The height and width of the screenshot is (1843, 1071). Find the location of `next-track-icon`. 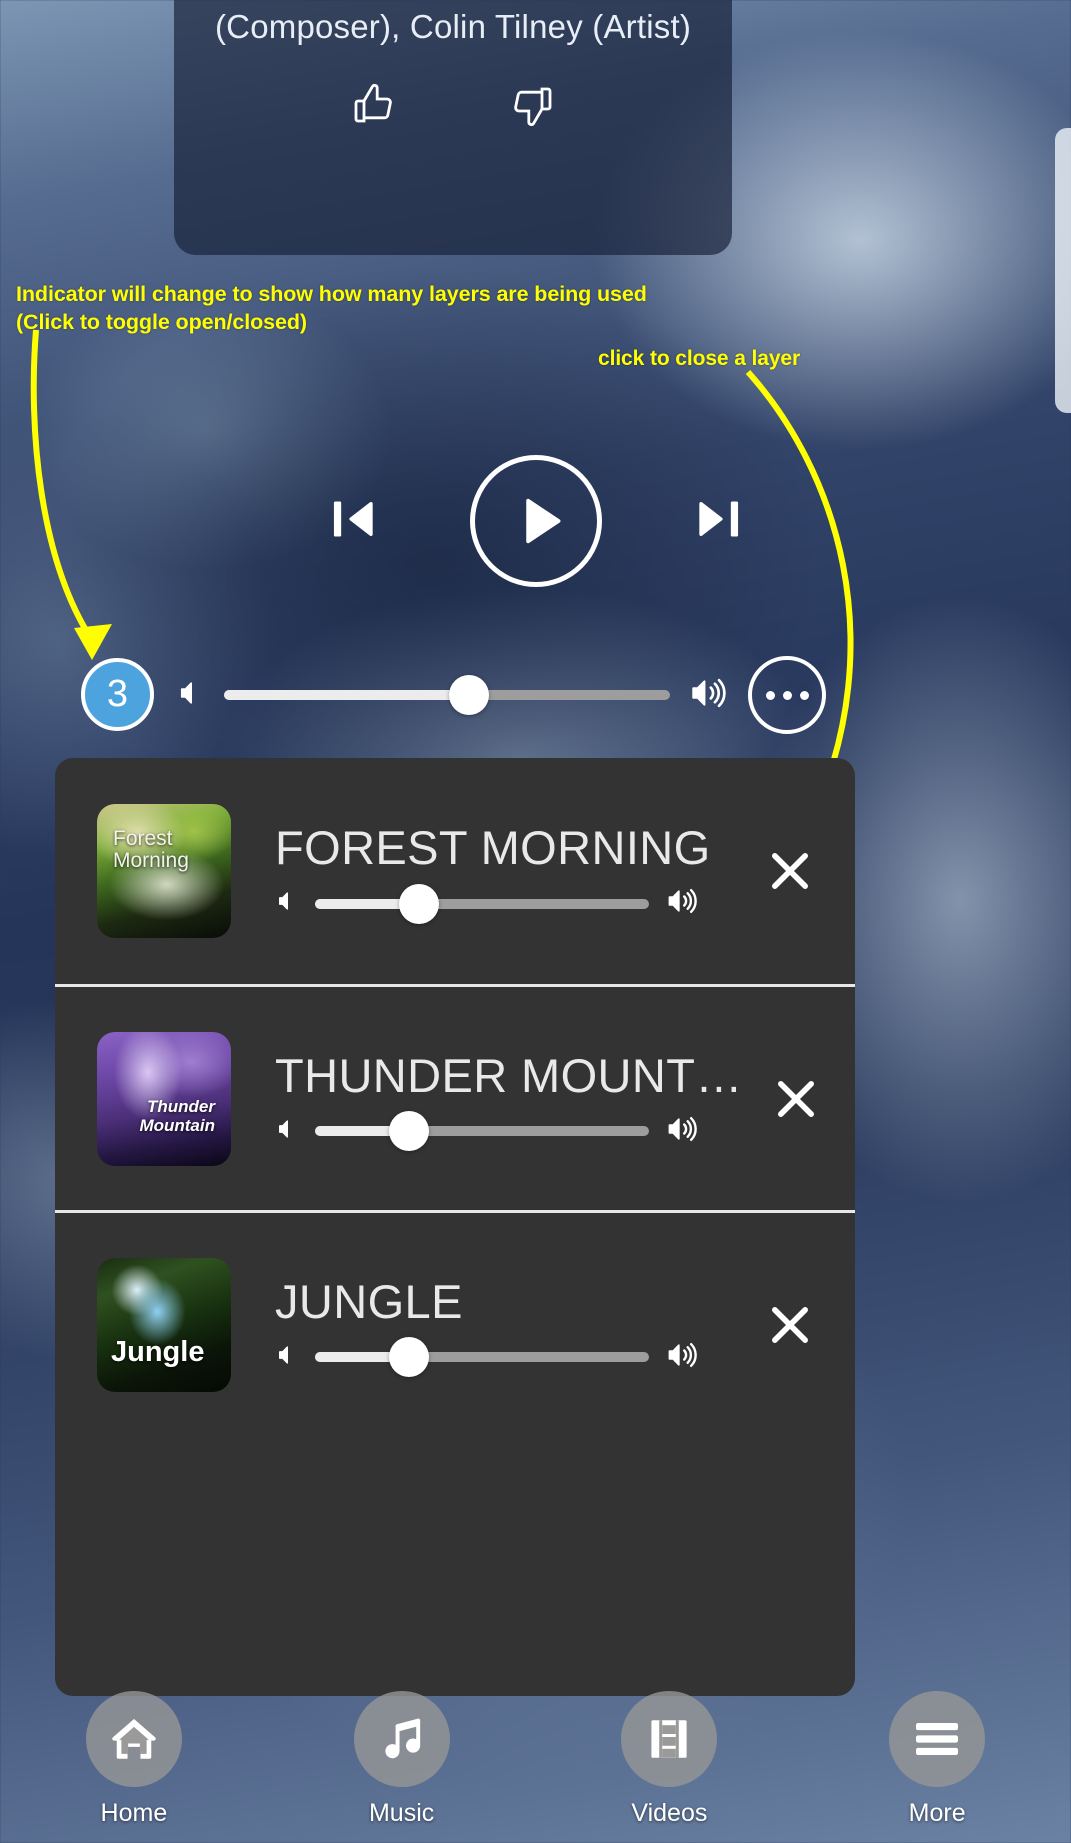

next-track-icon is located at coordinates (718, 521).